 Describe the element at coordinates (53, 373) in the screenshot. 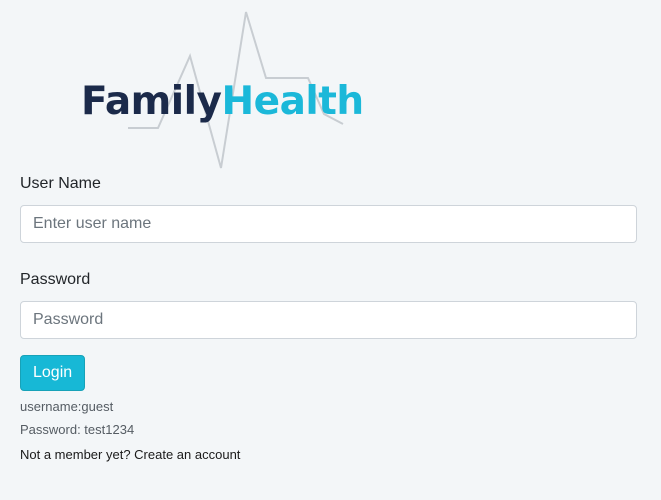

I see `login-button: Login` at that location.